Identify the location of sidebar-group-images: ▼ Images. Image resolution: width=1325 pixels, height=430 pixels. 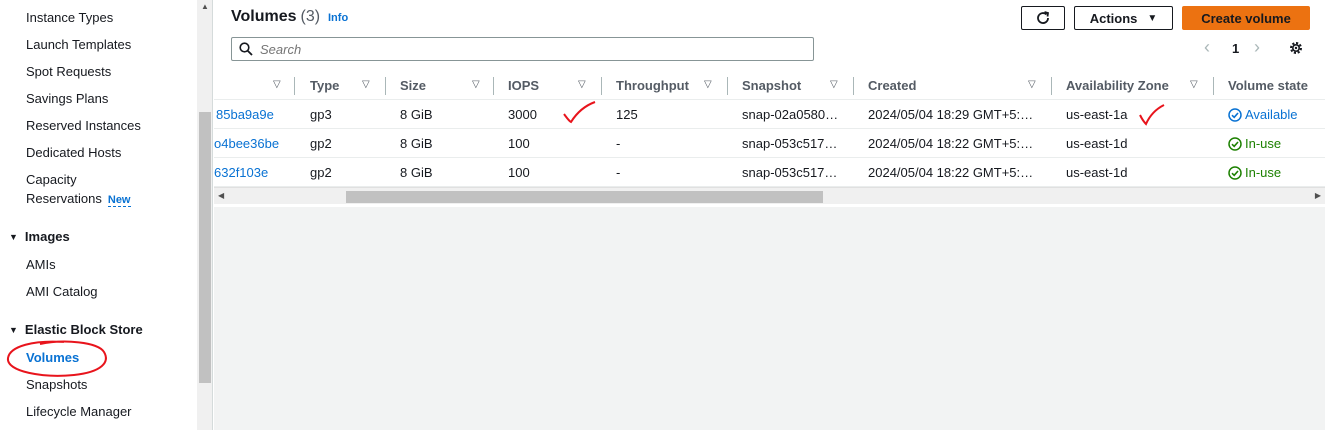
(39, 236).